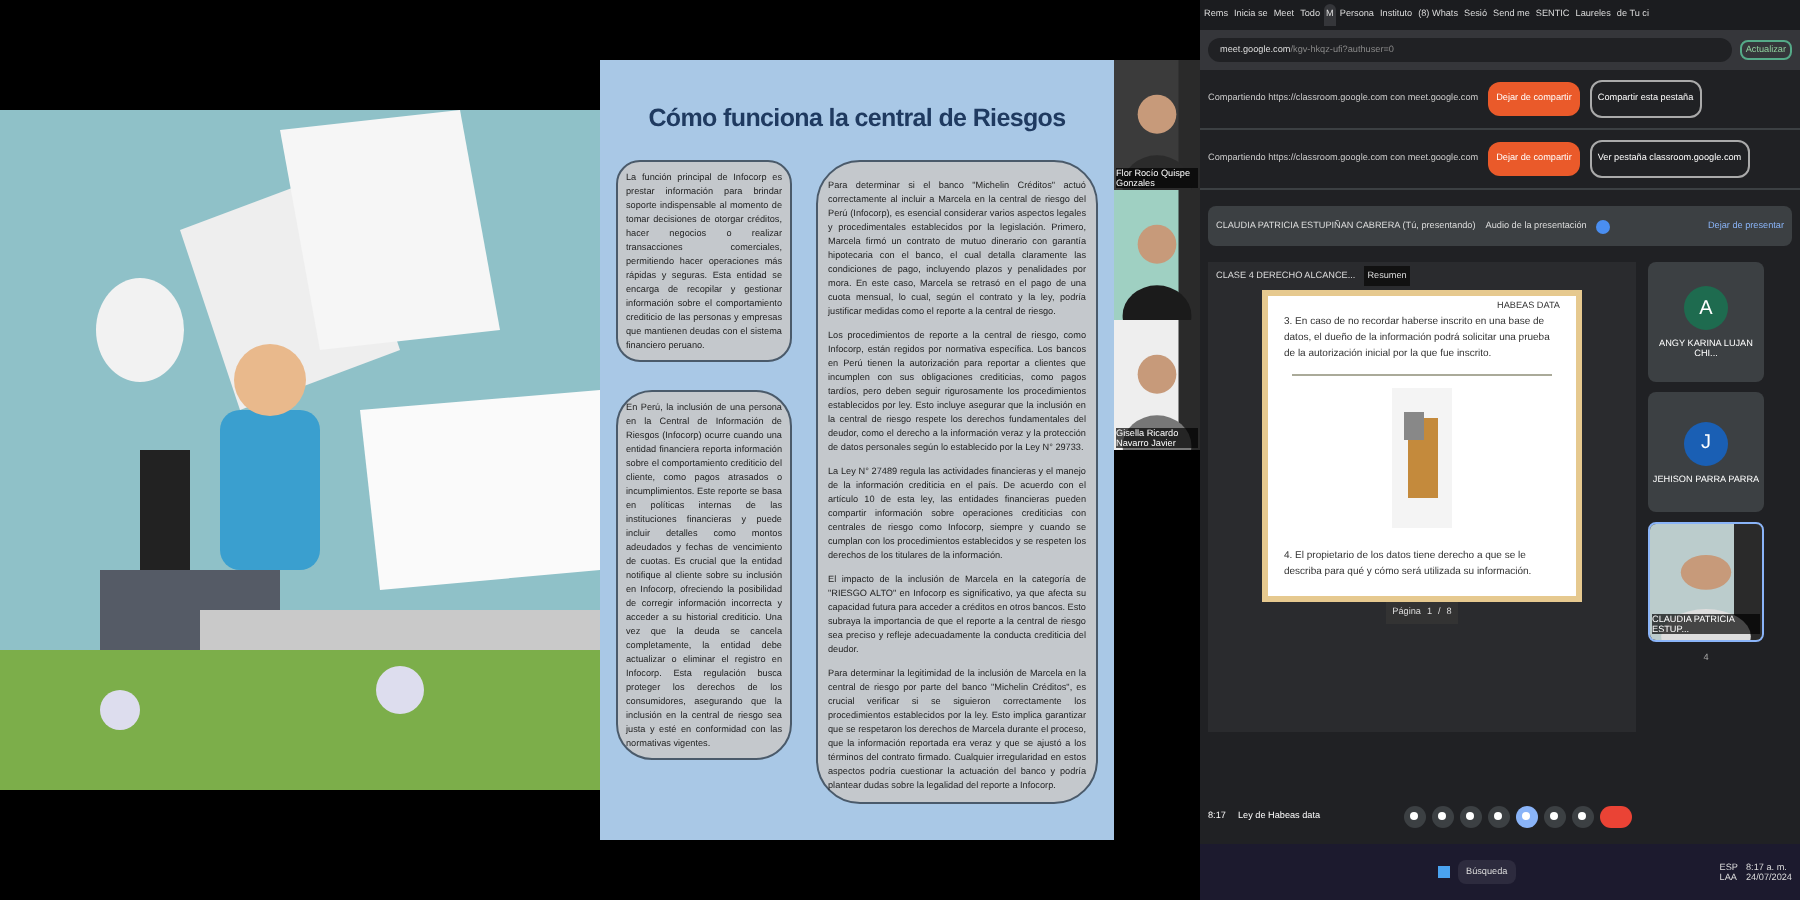  What do you see at coordinates (1603, 226) in the screenshot?
I see `audio-icon` at bounding box center [1603, 226].